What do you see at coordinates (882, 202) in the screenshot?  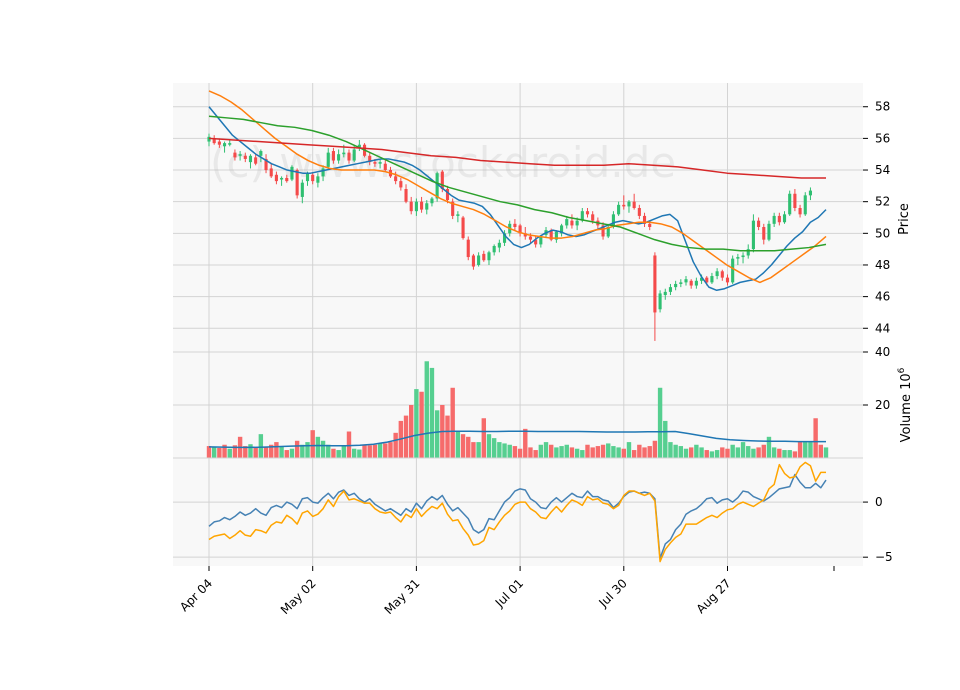 I see `price-y-tick-label: 52` at bounding box center [882, 202].